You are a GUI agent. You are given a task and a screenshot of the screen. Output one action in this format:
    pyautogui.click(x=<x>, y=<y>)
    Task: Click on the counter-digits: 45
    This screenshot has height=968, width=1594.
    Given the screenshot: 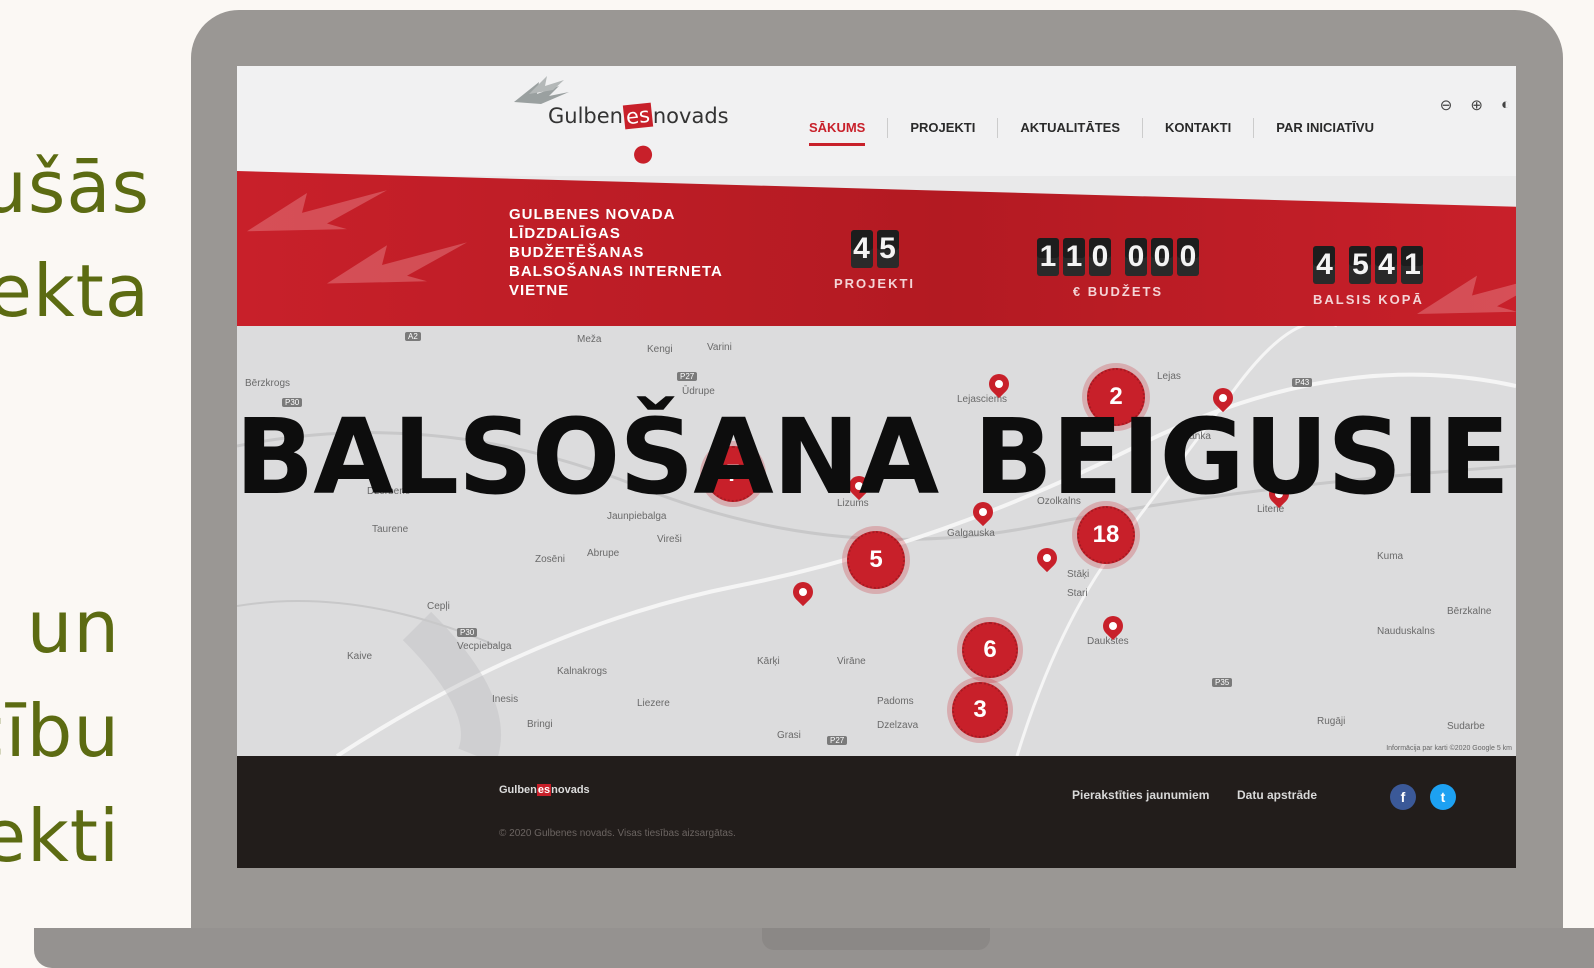 What is the action you would take?
    pyautogui.click(x=874, y=249)
    